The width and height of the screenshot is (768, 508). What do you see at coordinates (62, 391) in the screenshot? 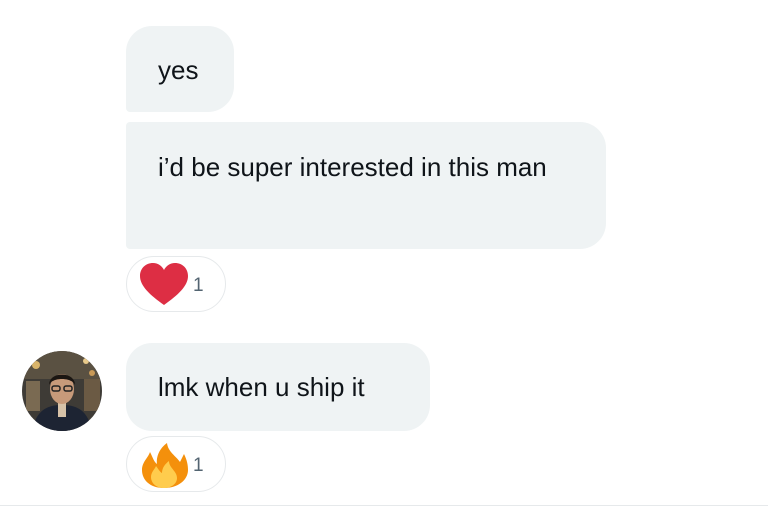
I see `avatar` at bounding box center [62, 391].